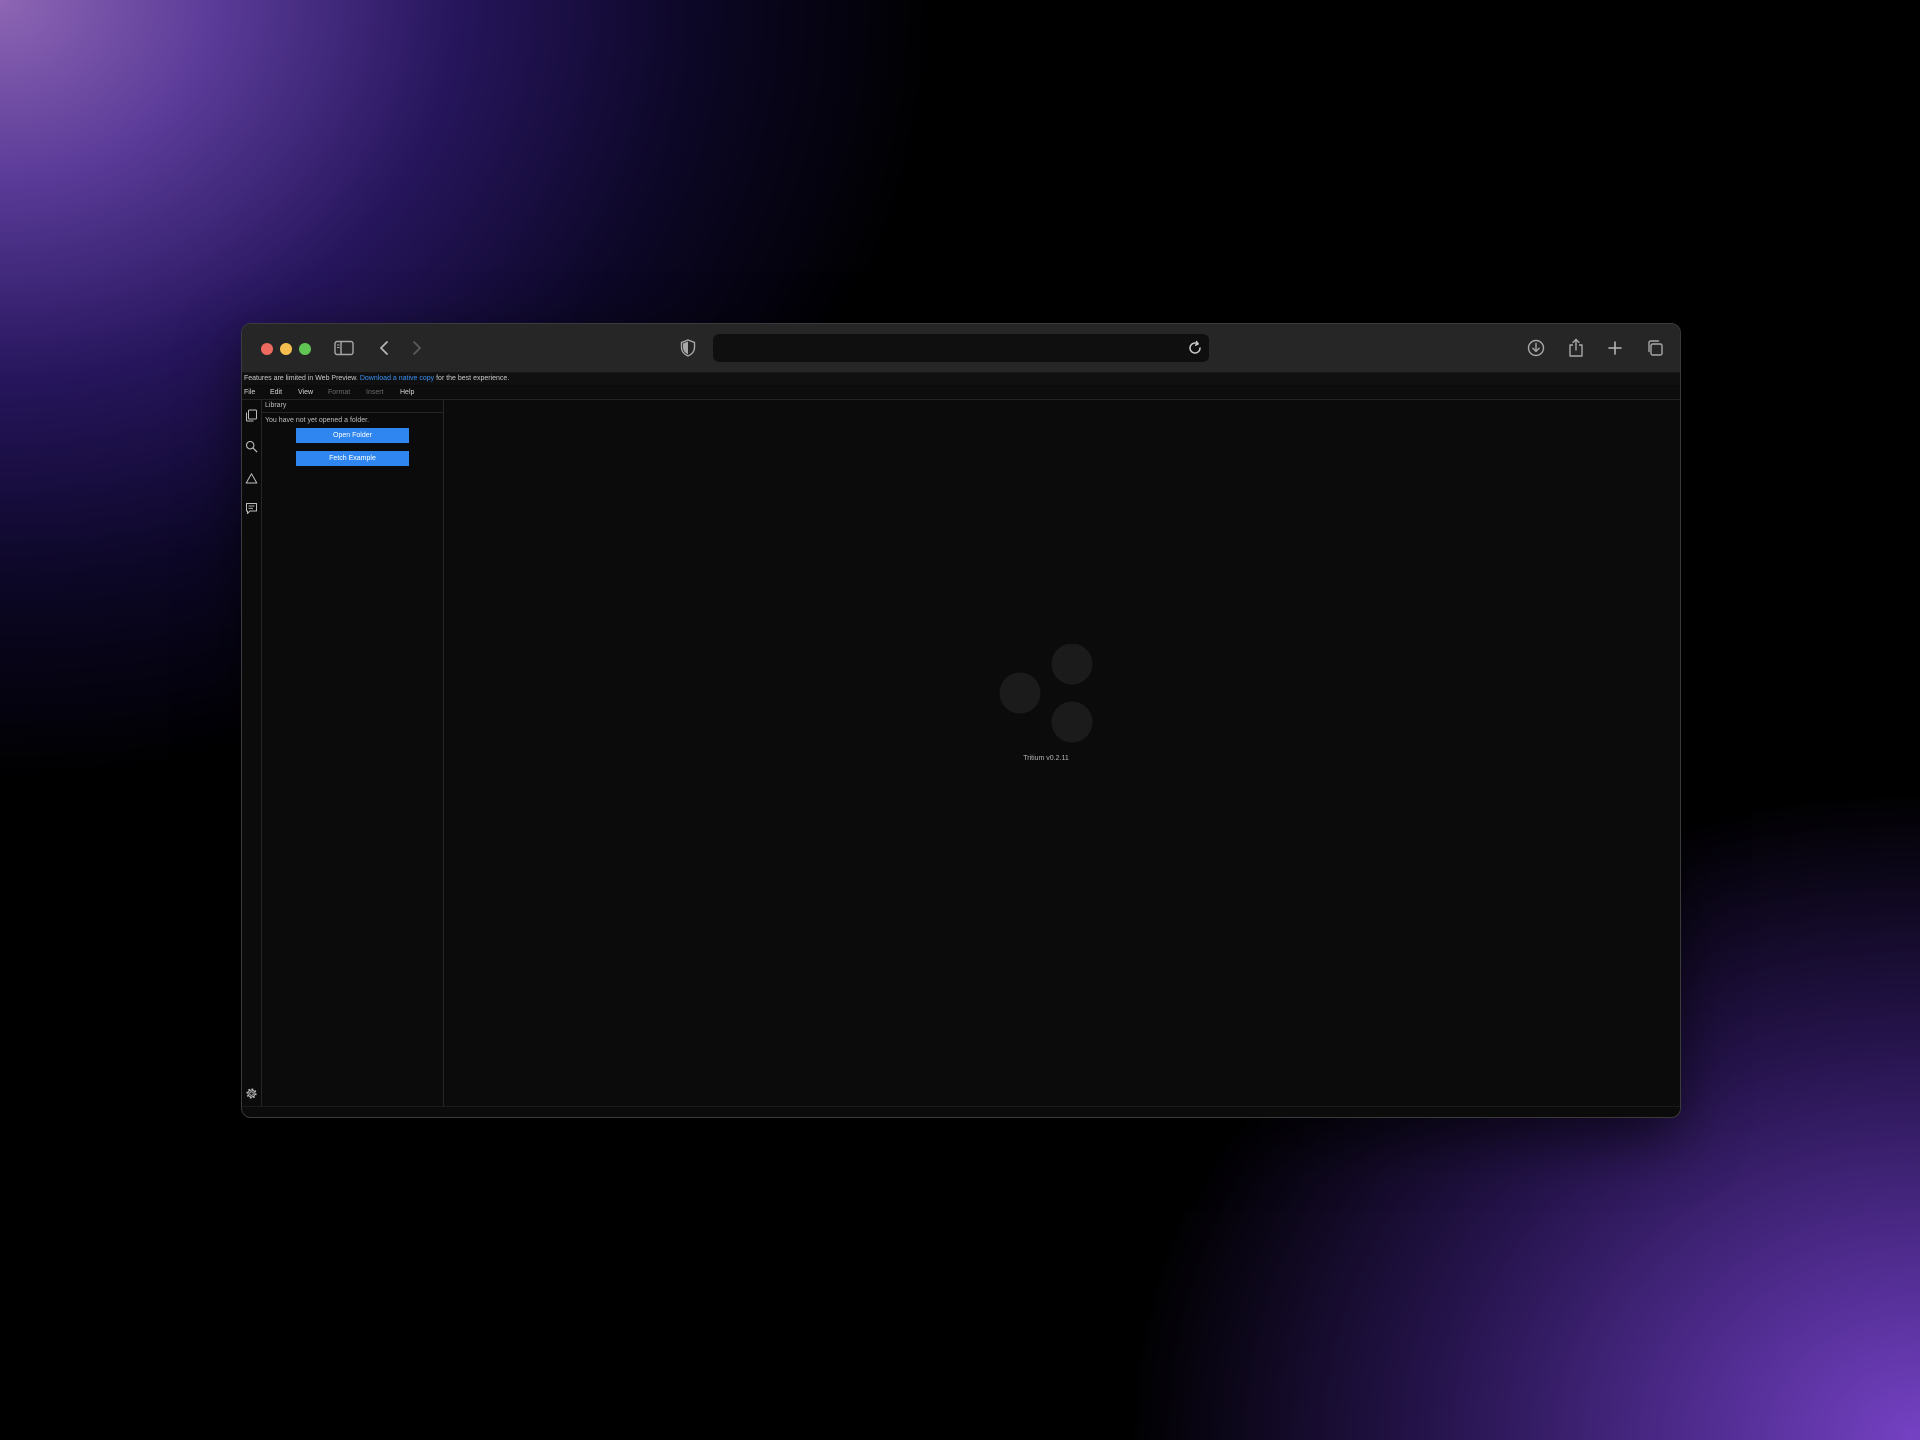 This screenshot has height=1440, width=1920. I want to click on menu-insert: Insert, so click(375, 392).